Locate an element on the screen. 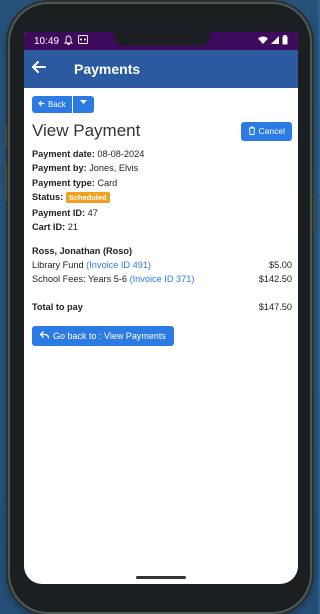 This screenshot has width=320, height=614. student-name: Ross, Jonathan (Roso) is located at coordinates (82, 251).